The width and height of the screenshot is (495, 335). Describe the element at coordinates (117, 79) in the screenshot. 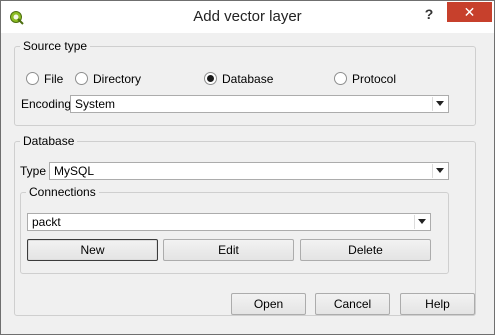

I see `radio-directory-label: Directory` at that location.